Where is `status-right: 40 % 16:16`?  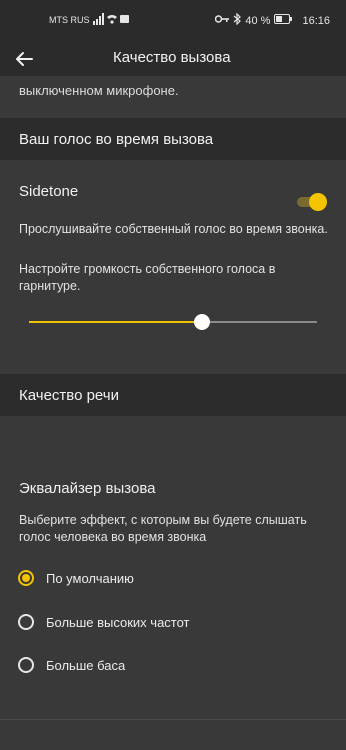
status-right: 40 % 16:16 is located at coordinates (272, 20).